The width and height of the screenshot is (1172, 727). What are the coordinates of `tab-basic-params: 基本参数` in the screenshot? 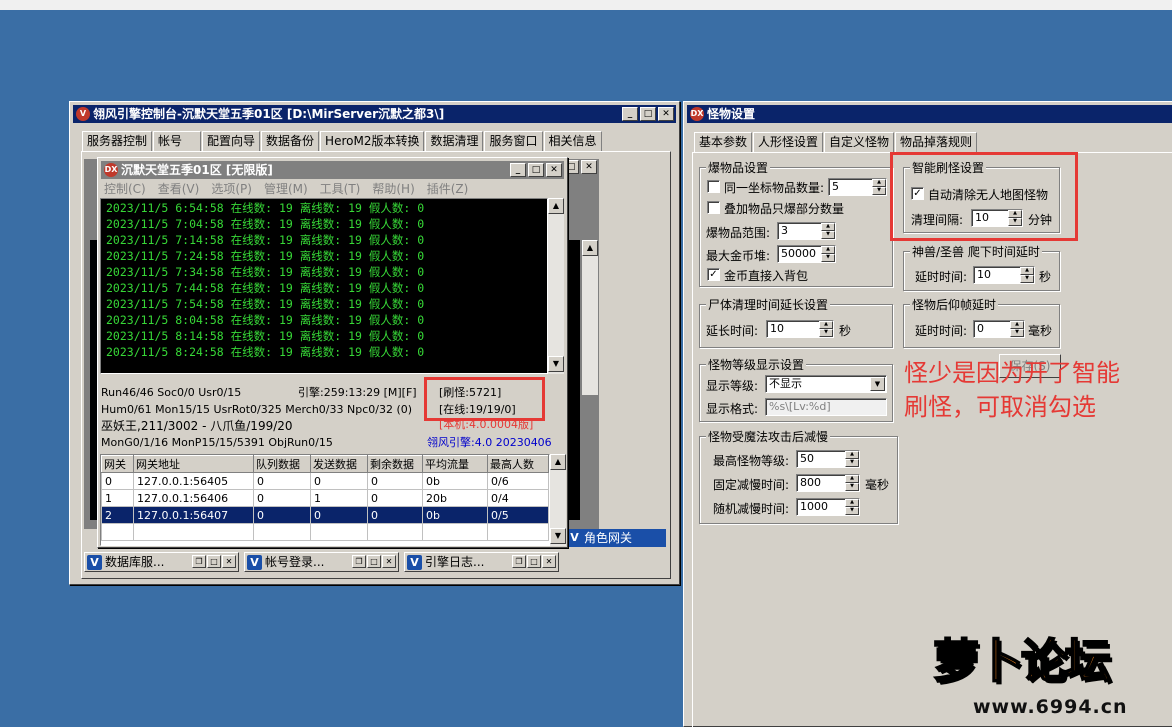 It's located at (723, 142).